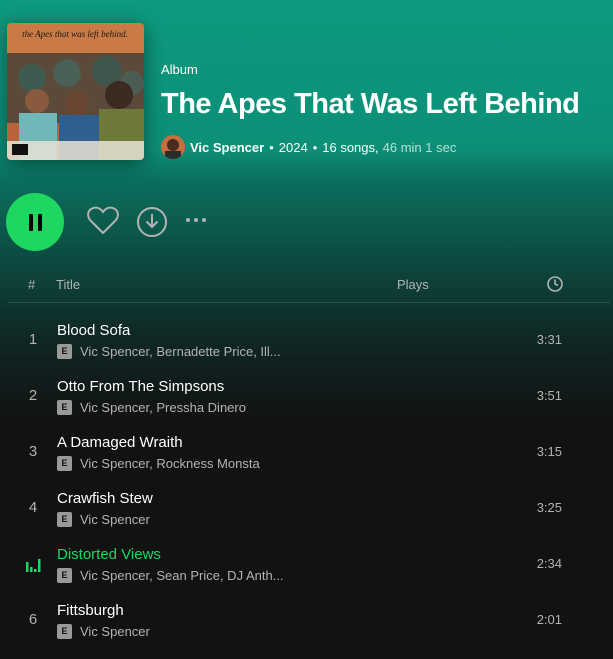 The image size is (613, 659). Describe the element at coordinates (179, 69) in the screenshot. I see `album-type-label: Album` at that location.